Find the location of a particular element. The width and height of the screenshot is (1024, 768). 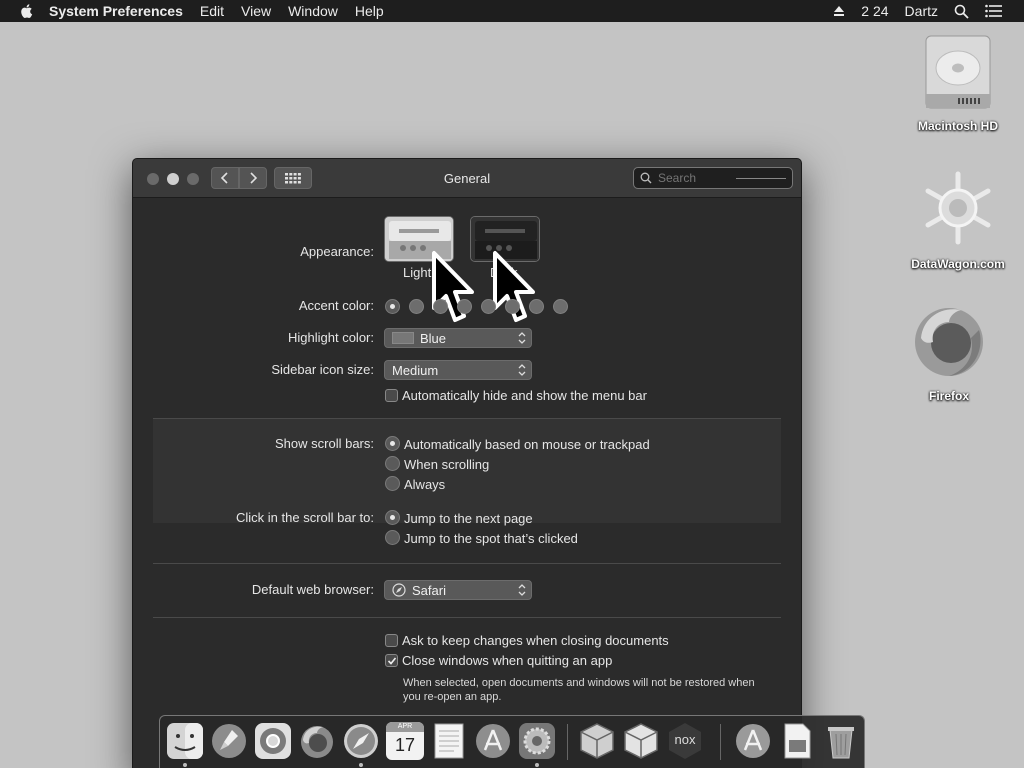

search-underline is located at coordinates (761, 178).